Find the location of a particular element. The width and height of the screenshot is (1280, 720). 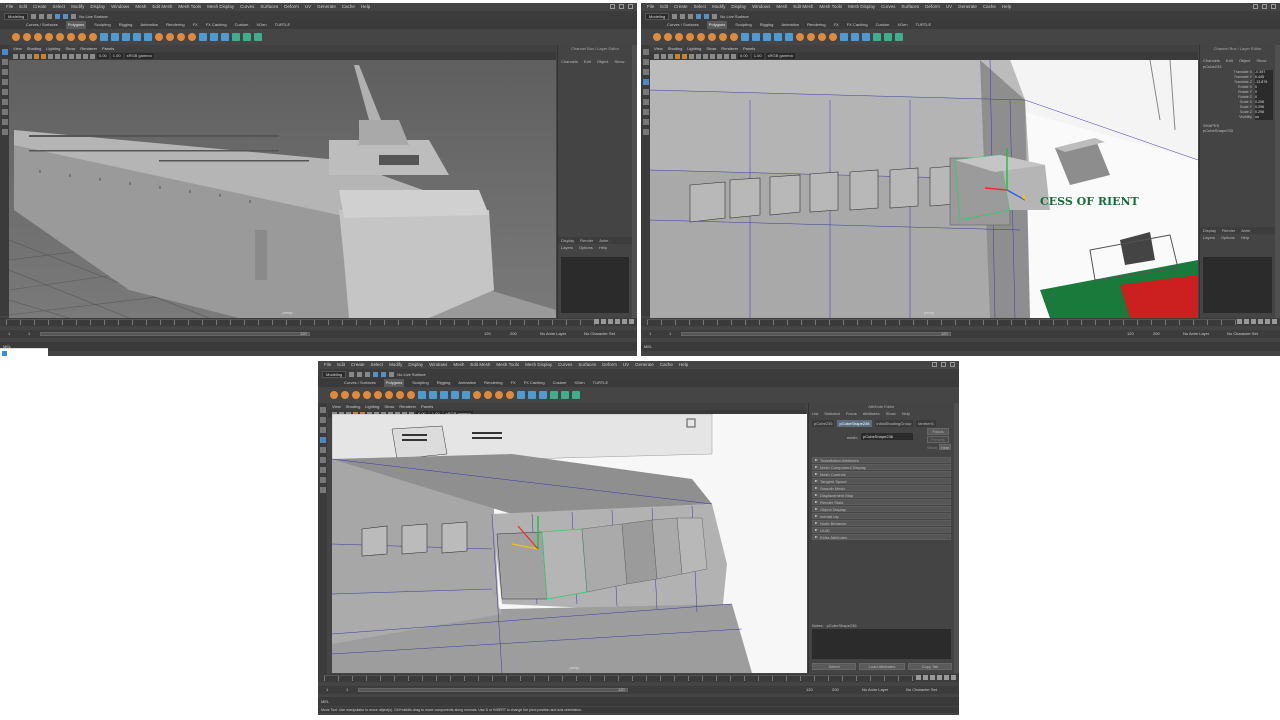

magnet-icon is located at coordinates (715, 16).